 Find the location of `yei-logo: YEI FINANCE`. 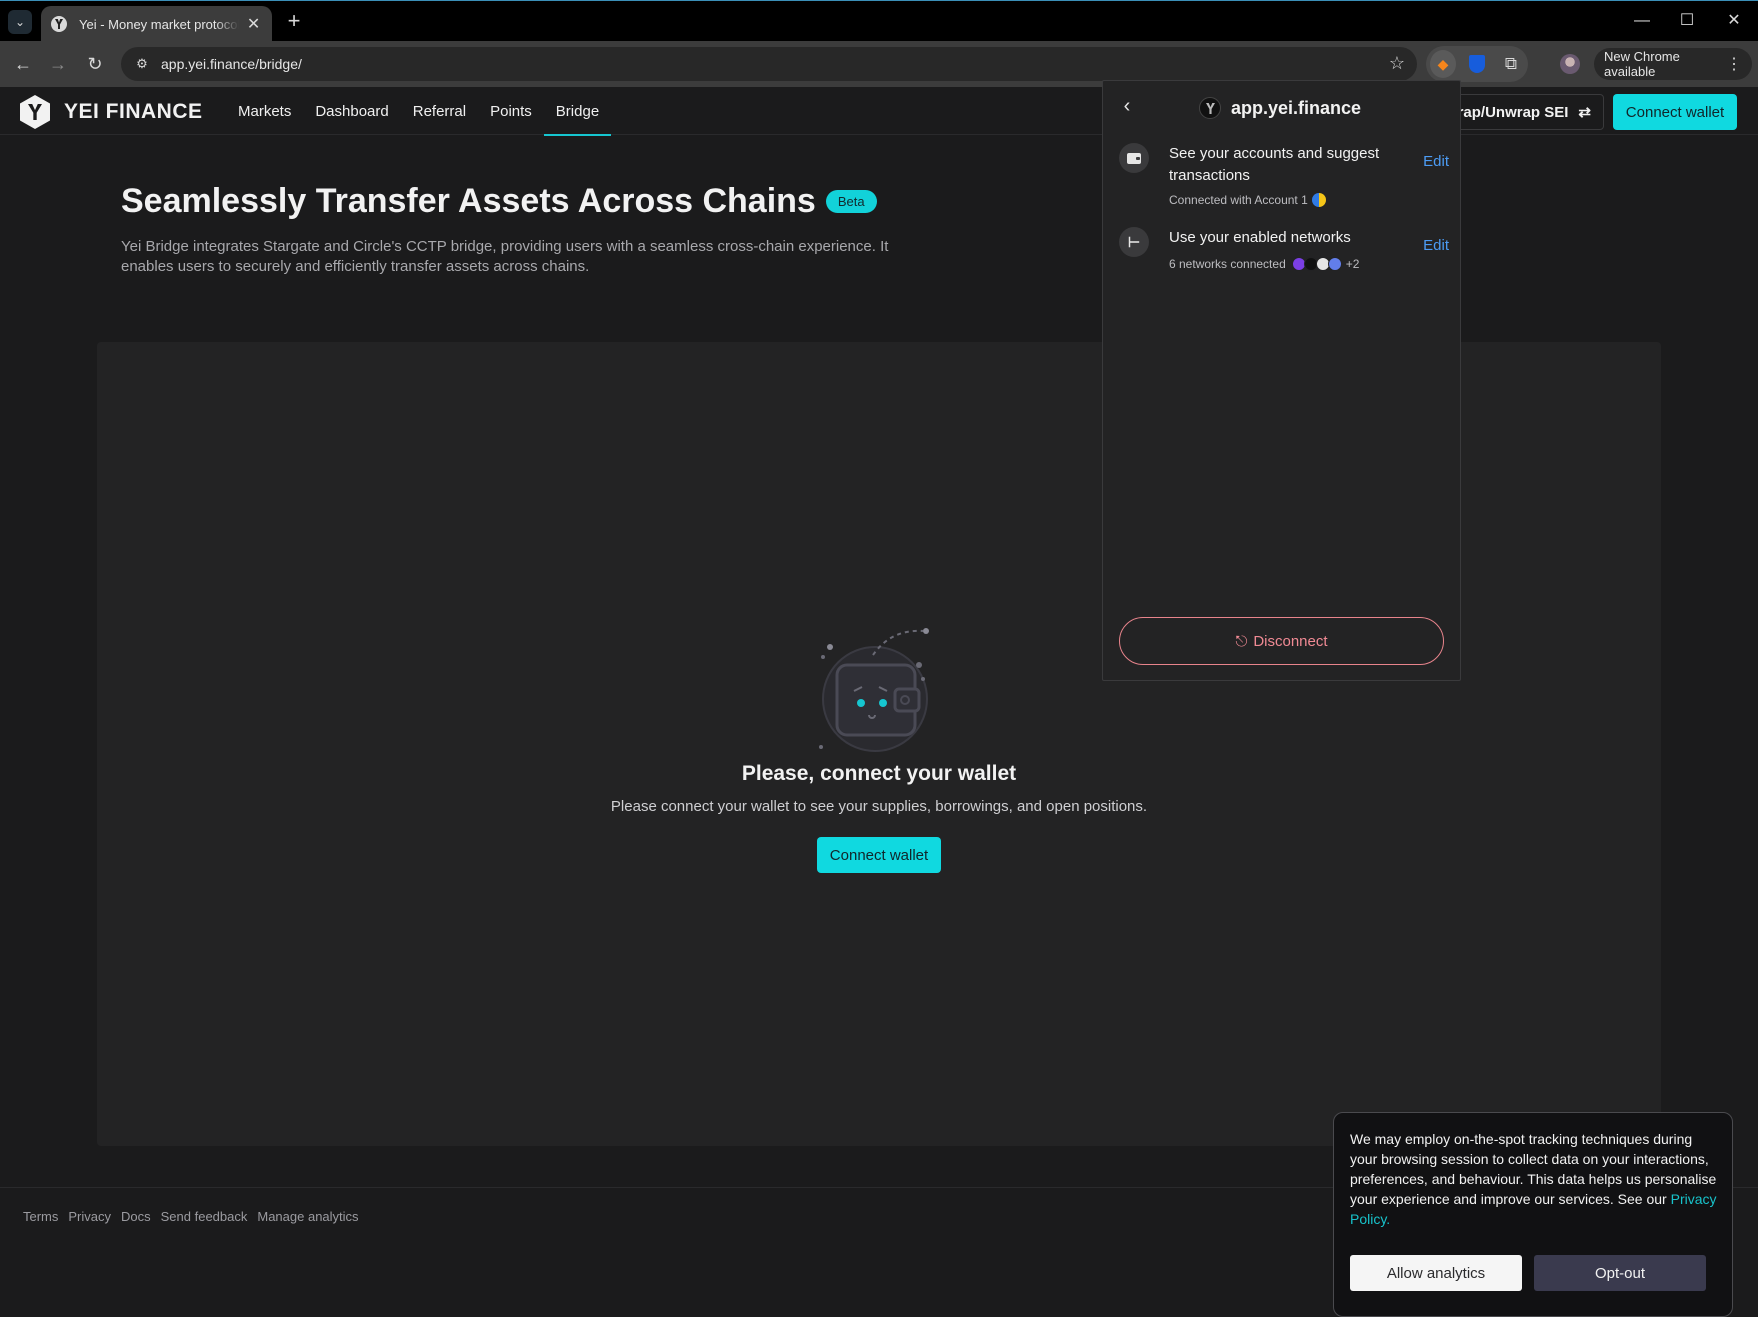

yei-logo: YEI FINANCE is located at coordinates (111, 112).